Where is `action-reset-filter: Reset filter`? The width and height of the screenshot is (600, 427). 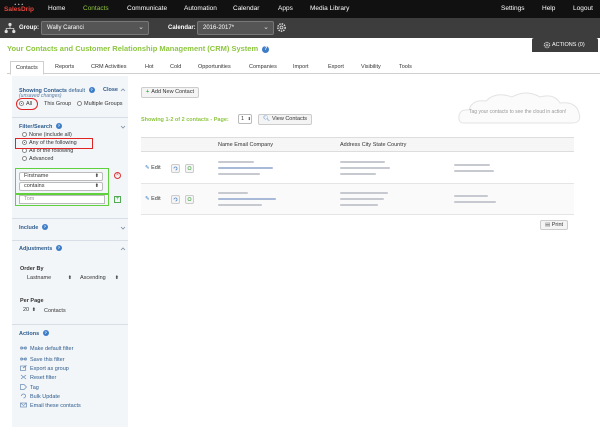
action-reset-filter: Reset filter is located at coordinates (38, 377).